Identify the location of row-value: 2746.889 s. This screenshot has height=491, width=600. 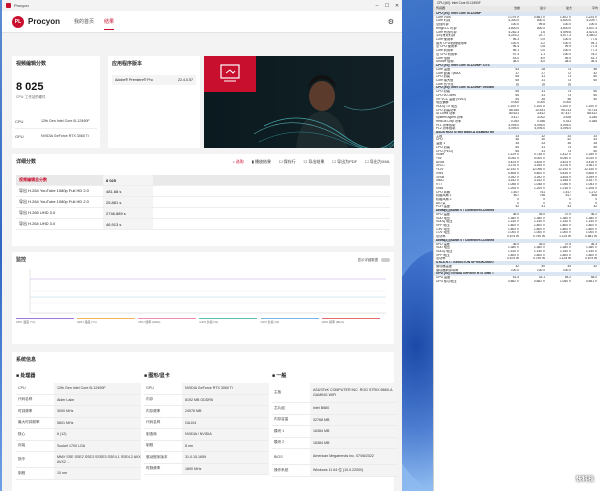
(128, 213).